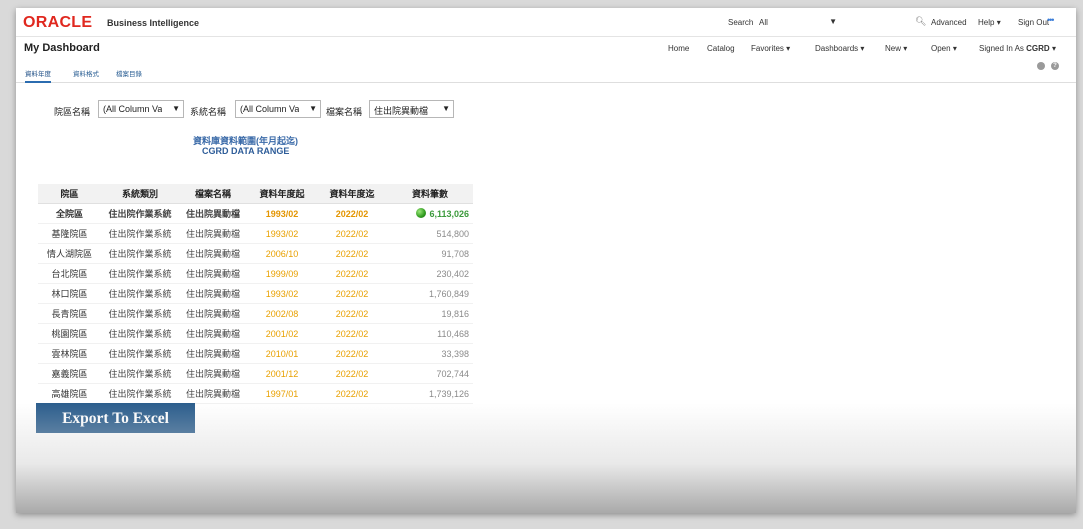  I want to click on search-icon: 🔍︎, so click(920, 21).